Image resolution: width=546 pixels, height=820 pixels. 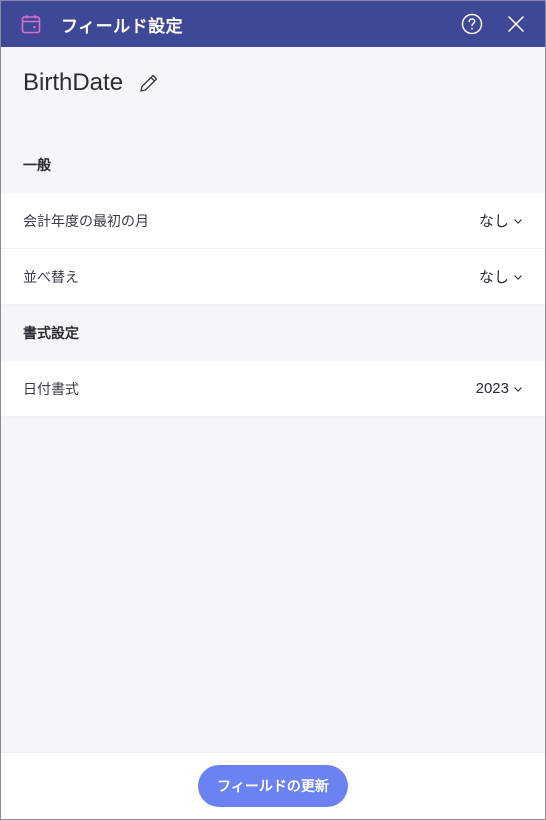 I want to click on help-circle-icon, so click(x=472, y=24).